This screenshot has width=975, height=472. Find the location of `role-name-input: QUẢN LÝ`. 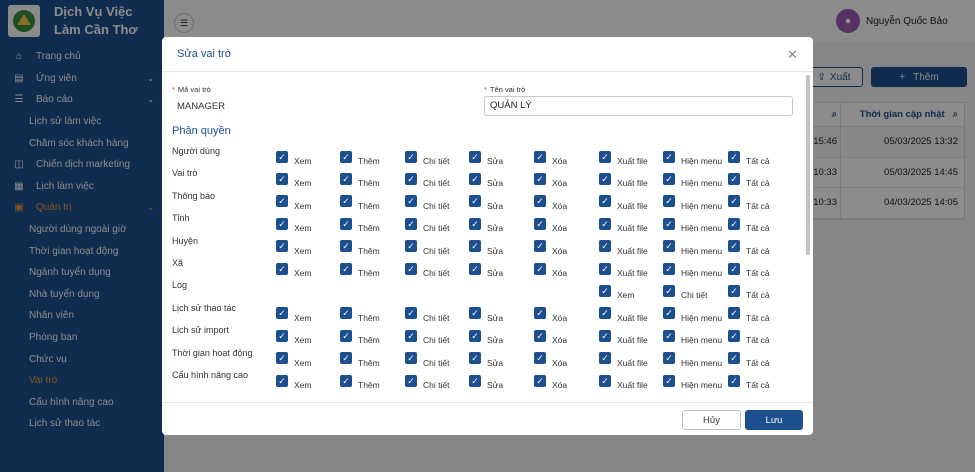

role-name-input: QUẢN LÝ is located at coordinates (638, 106).